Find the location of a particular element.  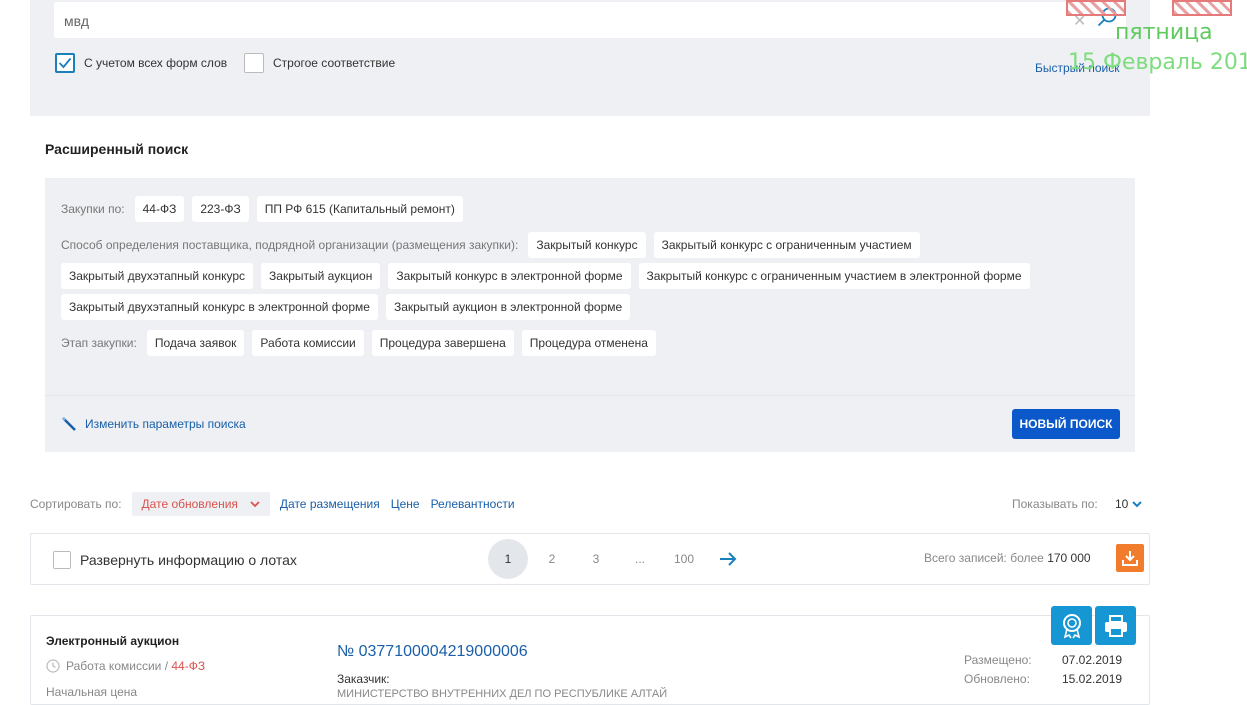

purchase-status: Работа комиссии / 44-ФЗ is located at coordinates (125, 666).